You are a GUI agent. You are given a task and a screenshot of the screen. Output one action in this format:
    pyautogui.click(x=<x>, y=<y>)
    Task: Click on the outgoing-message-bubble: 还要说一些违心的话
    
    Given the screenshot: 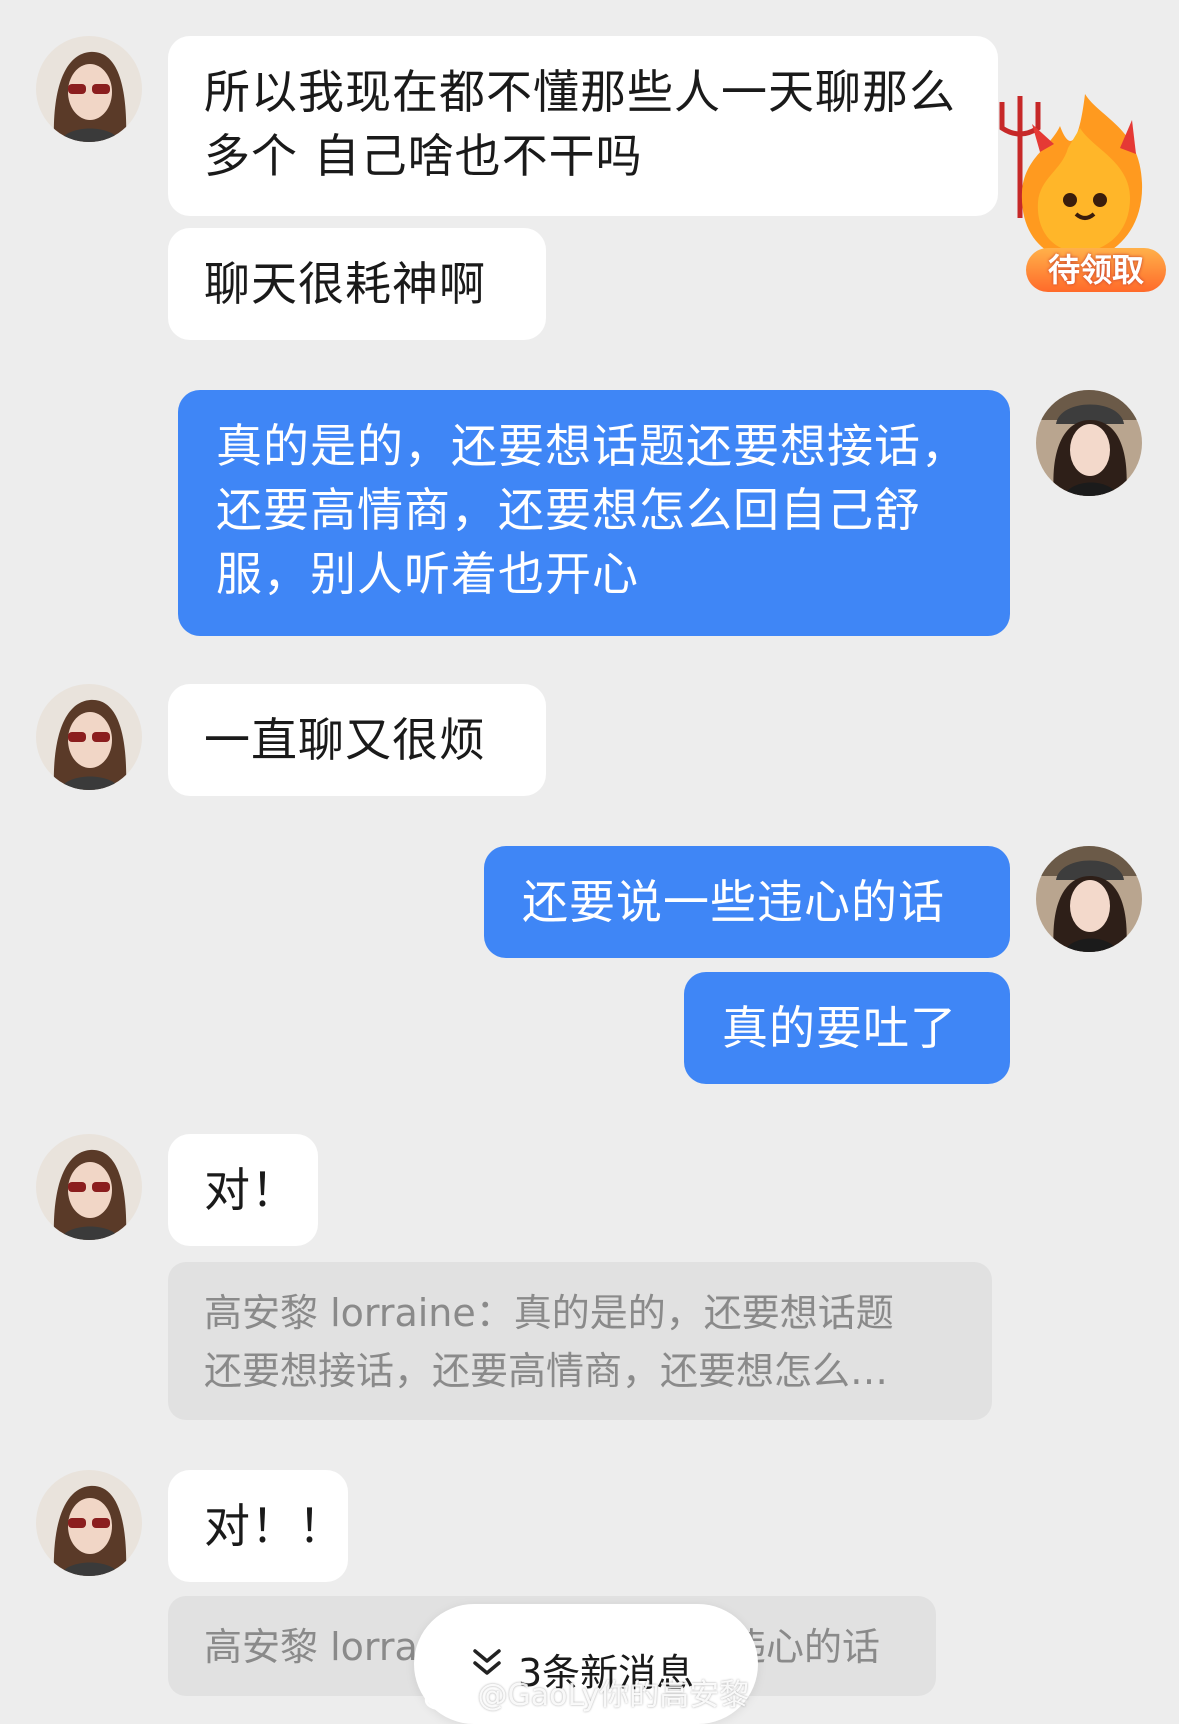 What is the action you would take?
    pyautogui.click(x=747, y=902)
    